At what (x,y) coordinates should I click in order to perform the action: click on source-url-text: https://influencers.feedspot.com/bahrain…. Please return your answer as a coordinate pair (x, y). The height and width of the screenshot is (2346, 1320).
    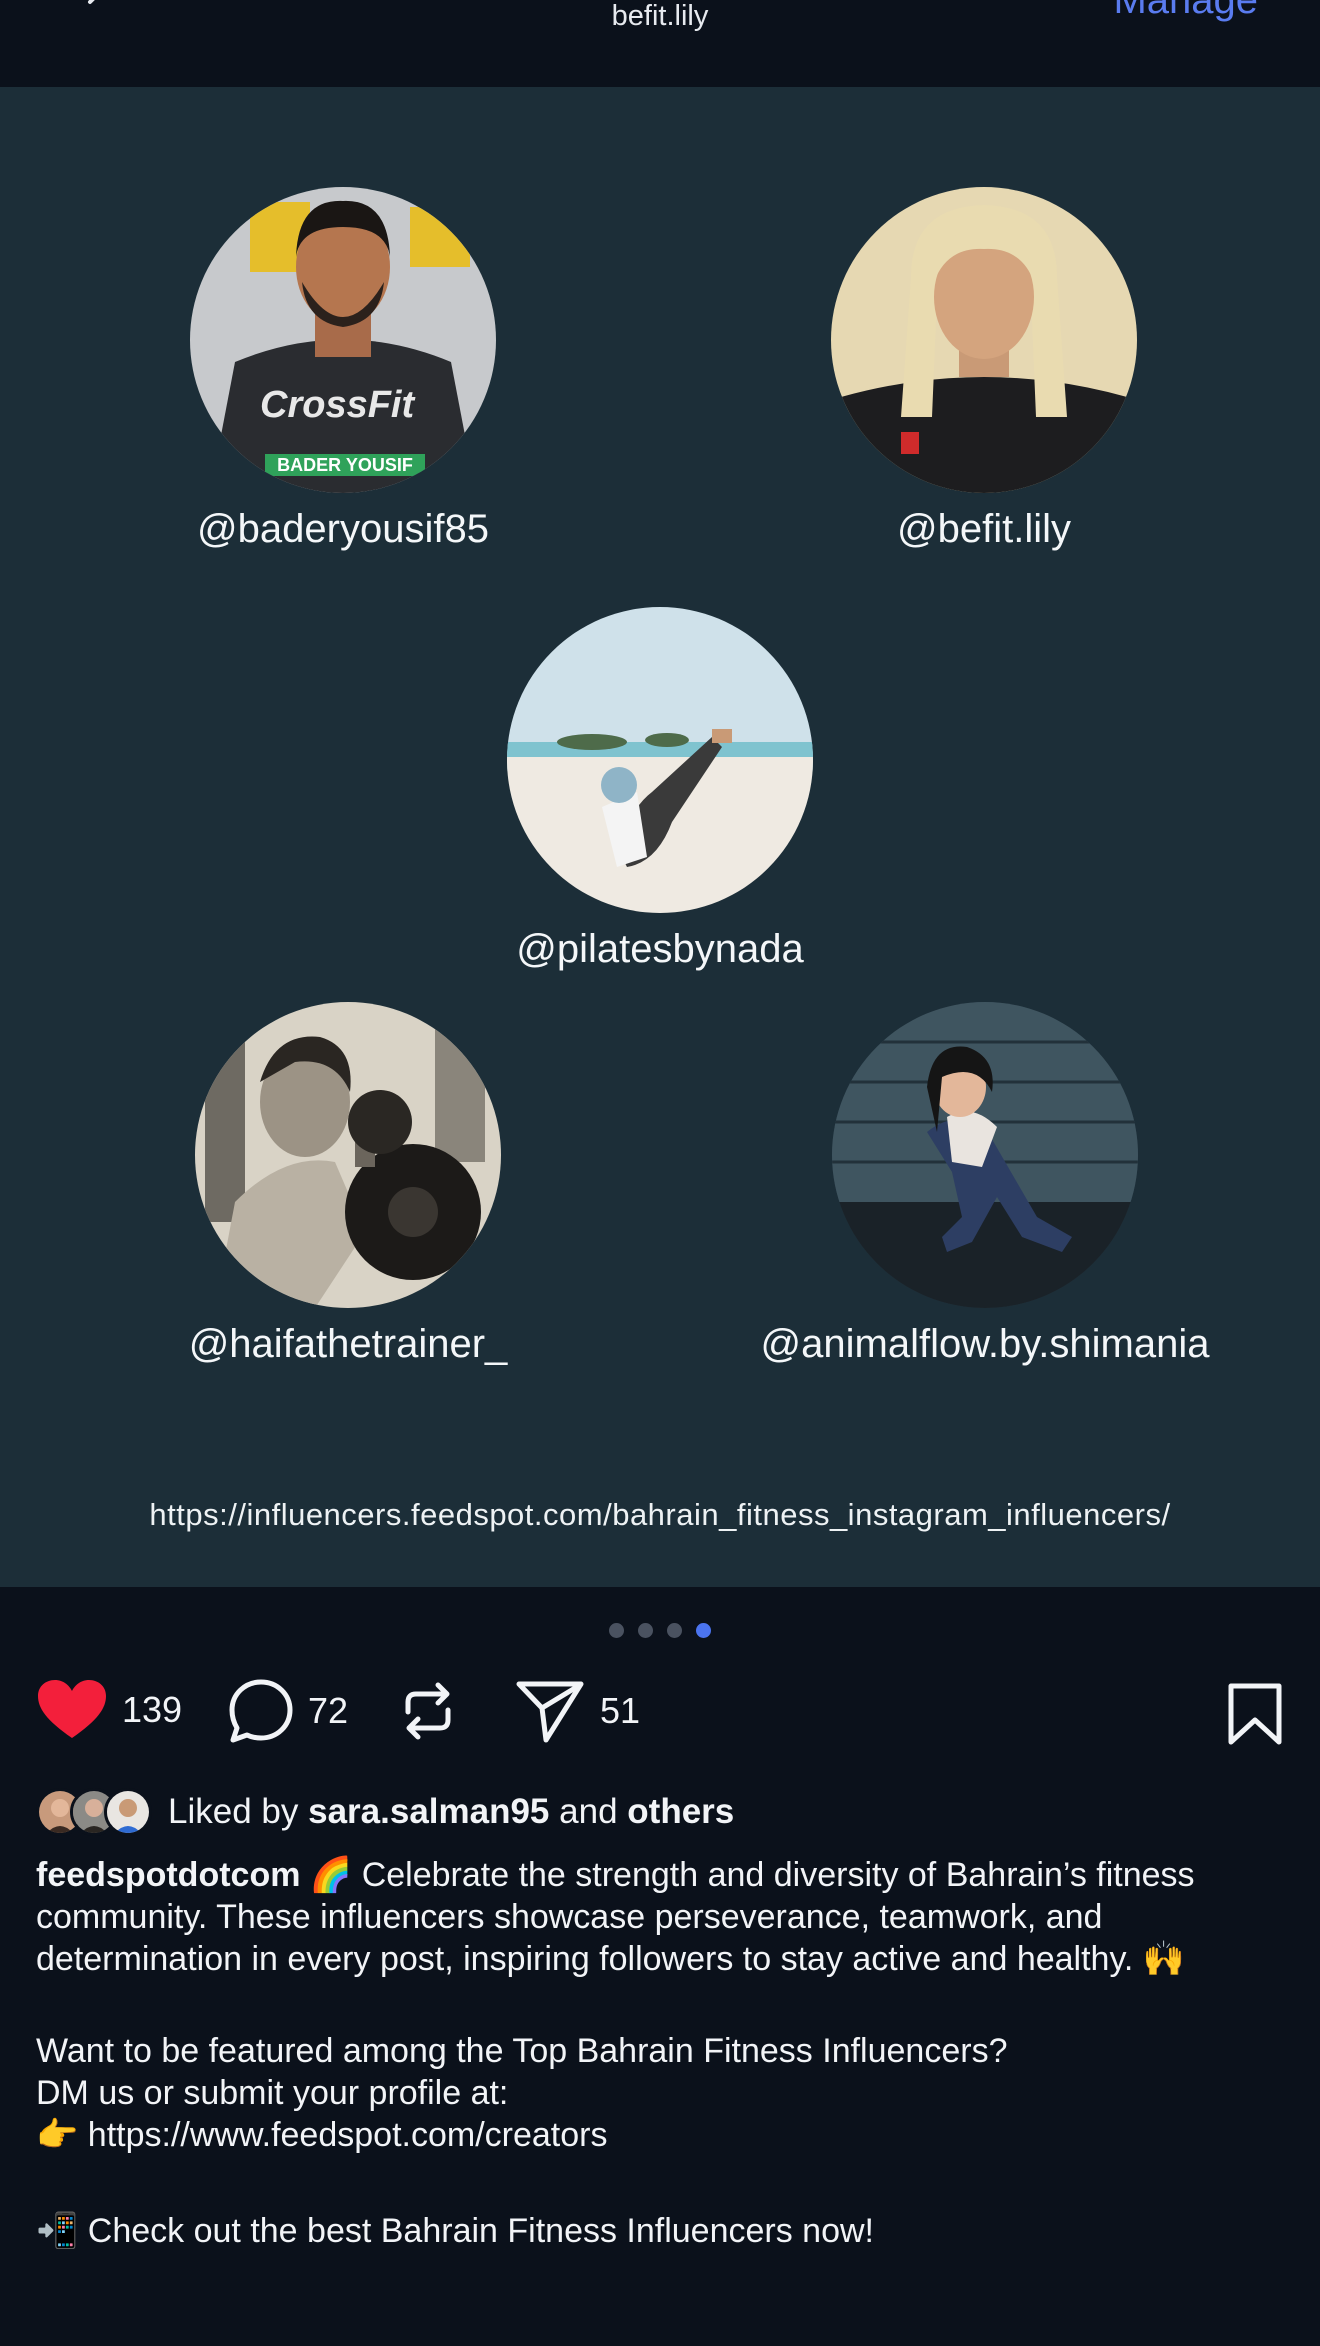
    Looking at the image, I should click on (660, 1514).